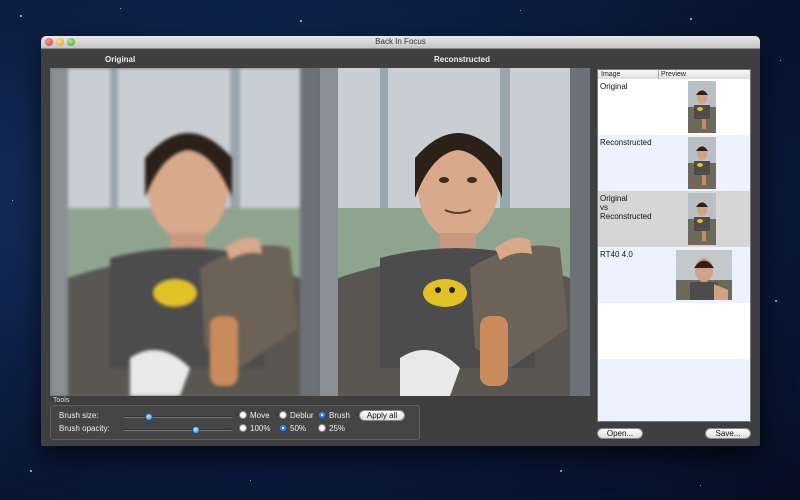  Describe the element at coordinates (298, 428) in the screenshot. I see `opacity-50-label: 50%` at that location.